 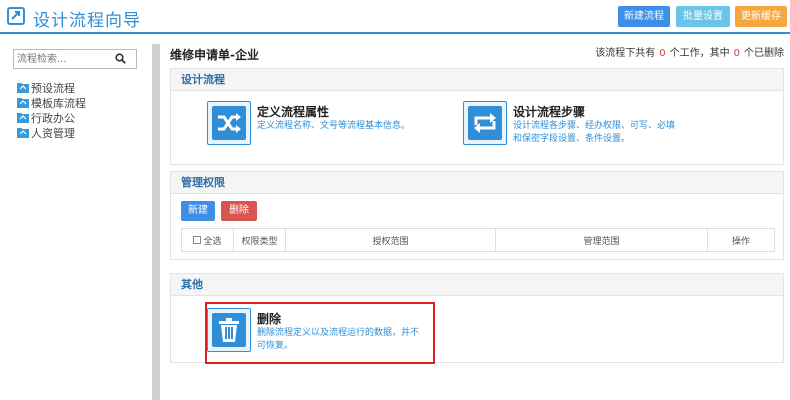 I want to click on delete-flow-title: 删除, so click(x=269, y=319).